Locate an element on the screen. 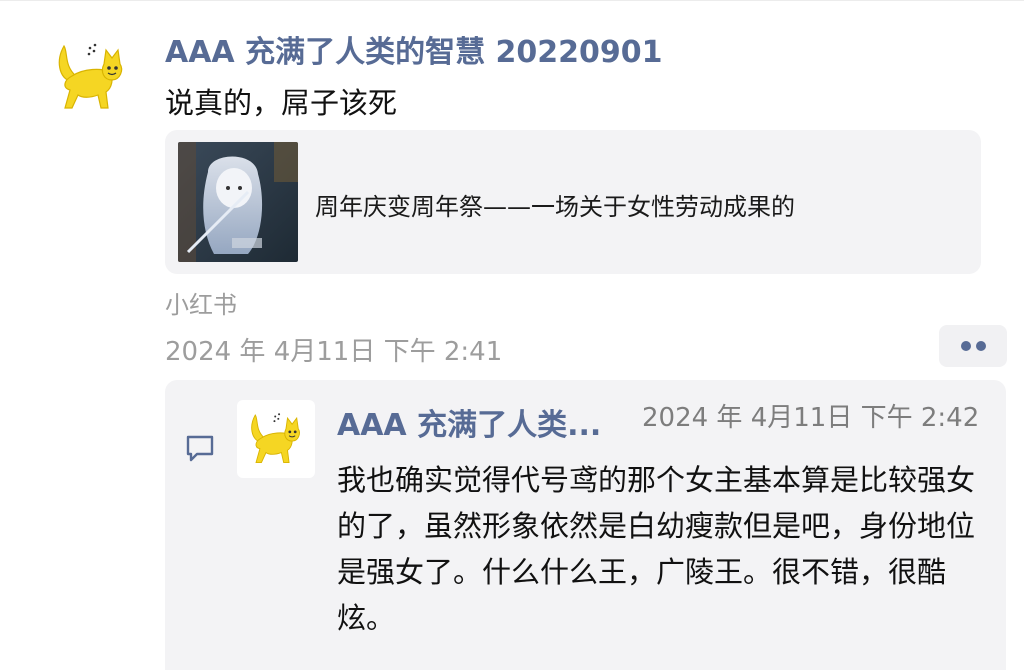 The image size is (1024, 670). top-divider is located at coordinates (512, 0).